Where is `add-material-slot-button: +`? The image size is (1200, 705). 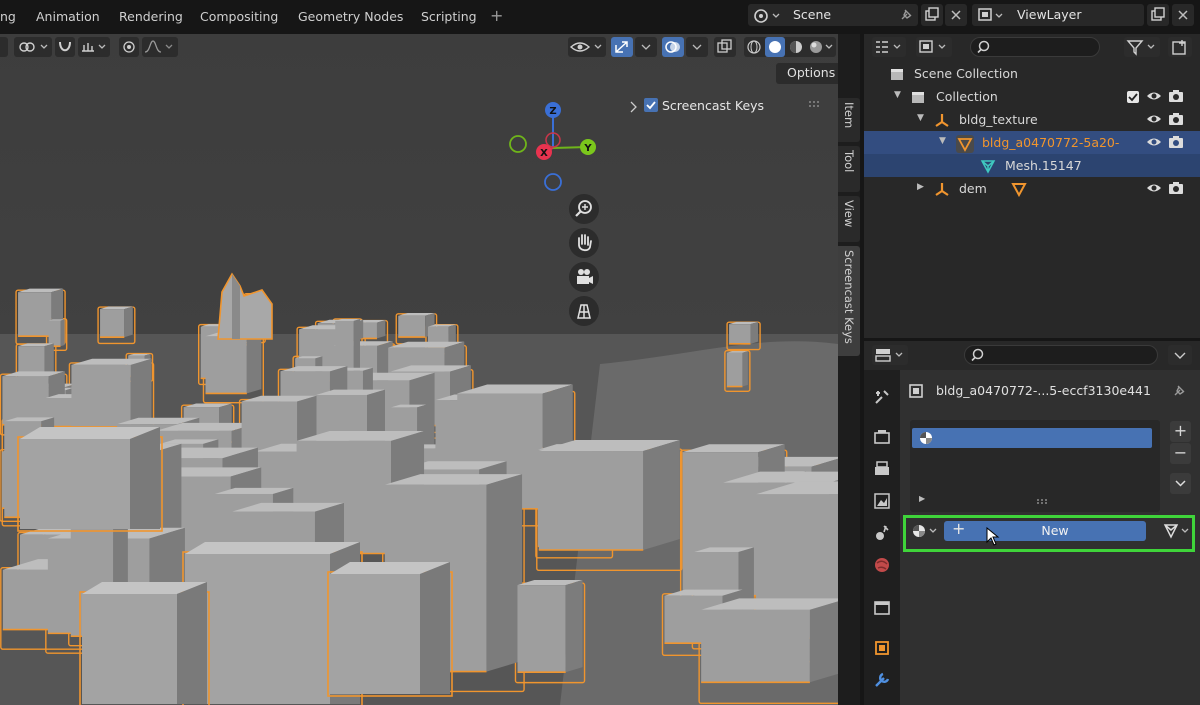 add-material-slot-button: + is located at coordinates (1180, 431).